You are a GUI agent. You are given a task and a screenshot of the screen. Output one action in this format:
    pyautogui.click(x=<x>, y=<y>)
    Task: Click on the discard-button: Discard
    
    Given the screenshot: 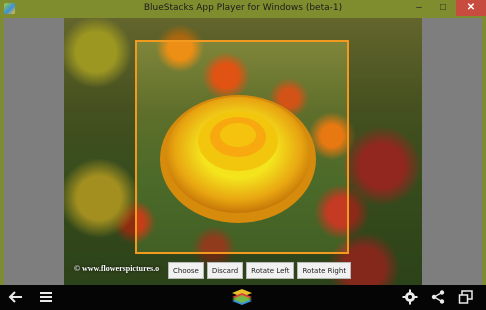 What is the action you would take?
    pyautogui.click(x=225, y=270)
    